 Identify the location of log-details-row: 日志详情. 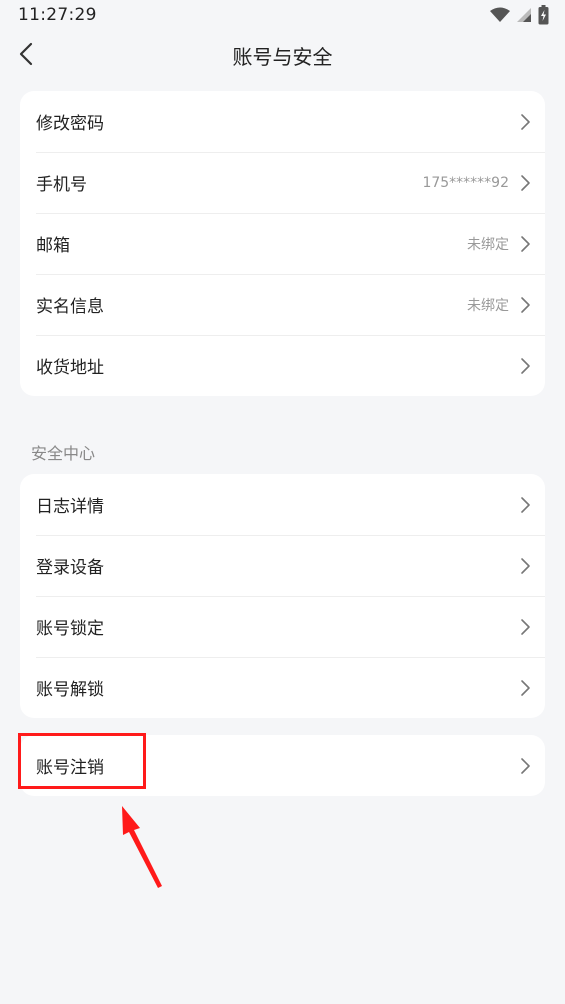
(282, 504).